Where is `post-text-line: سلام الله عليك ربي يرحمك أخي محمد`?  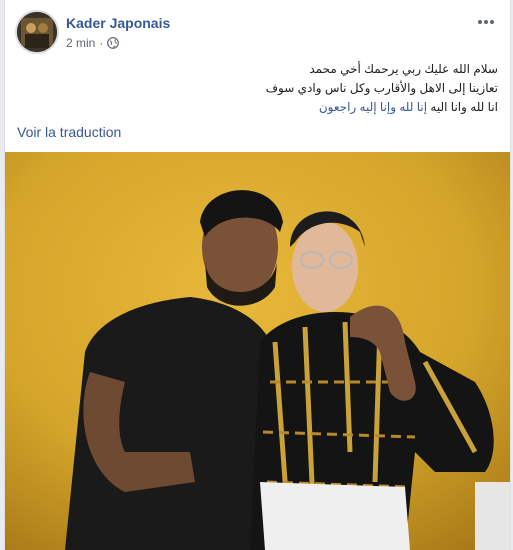 post-text-line: سلام الله عليك ربي يرحمك أخي محمد is located at coordinates (403, 69).